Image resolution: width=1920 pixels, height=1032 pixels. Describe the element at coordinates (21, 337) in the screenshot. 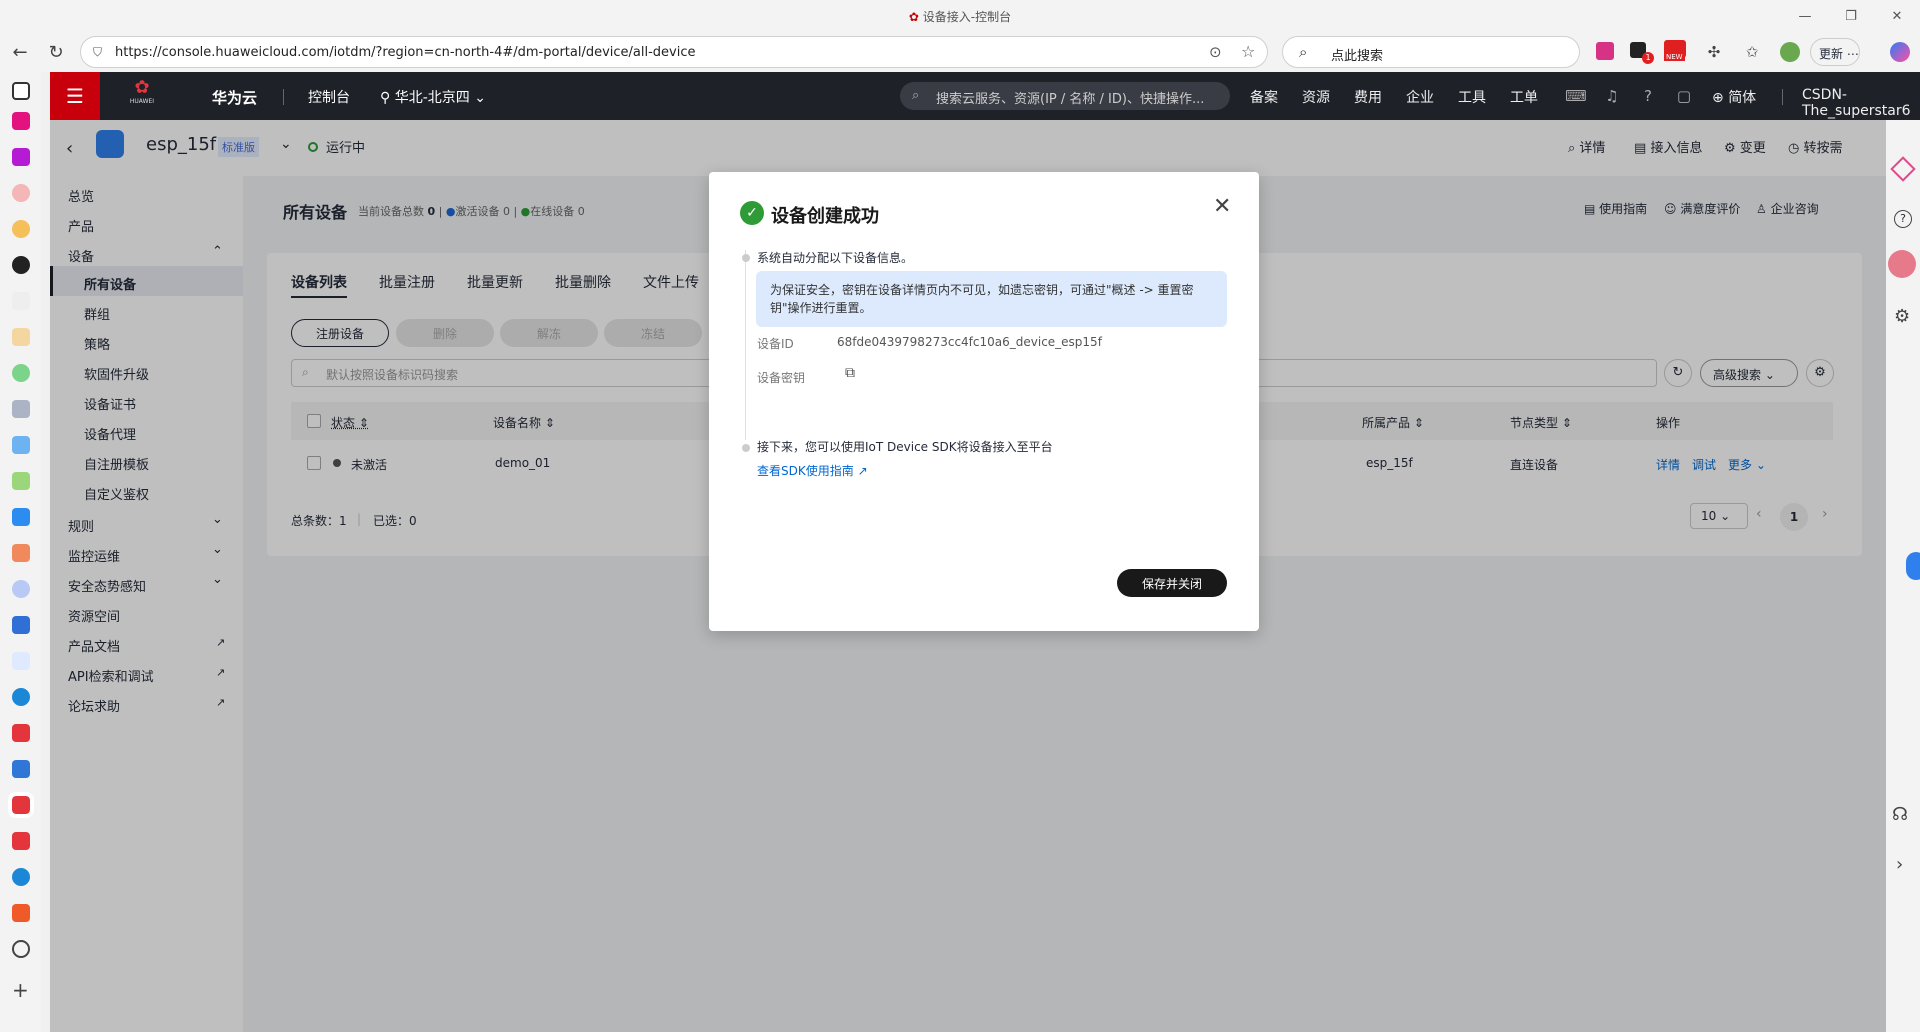

I see `app-game-icon` at that location.